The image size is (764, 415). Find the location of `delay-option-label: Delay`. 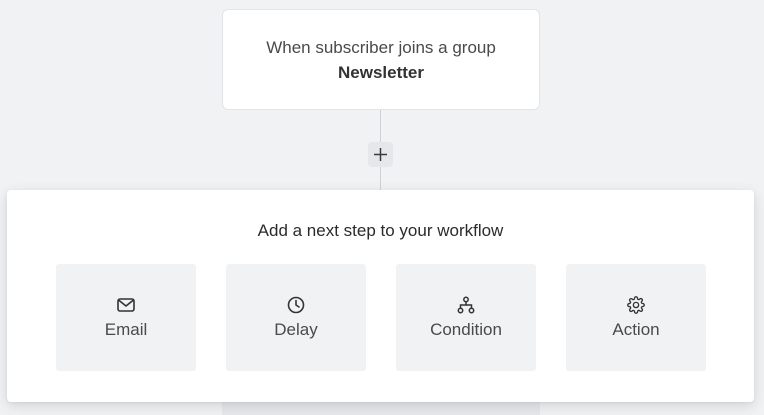

delay-option-label: Delay is located at coordinates (296, 329).